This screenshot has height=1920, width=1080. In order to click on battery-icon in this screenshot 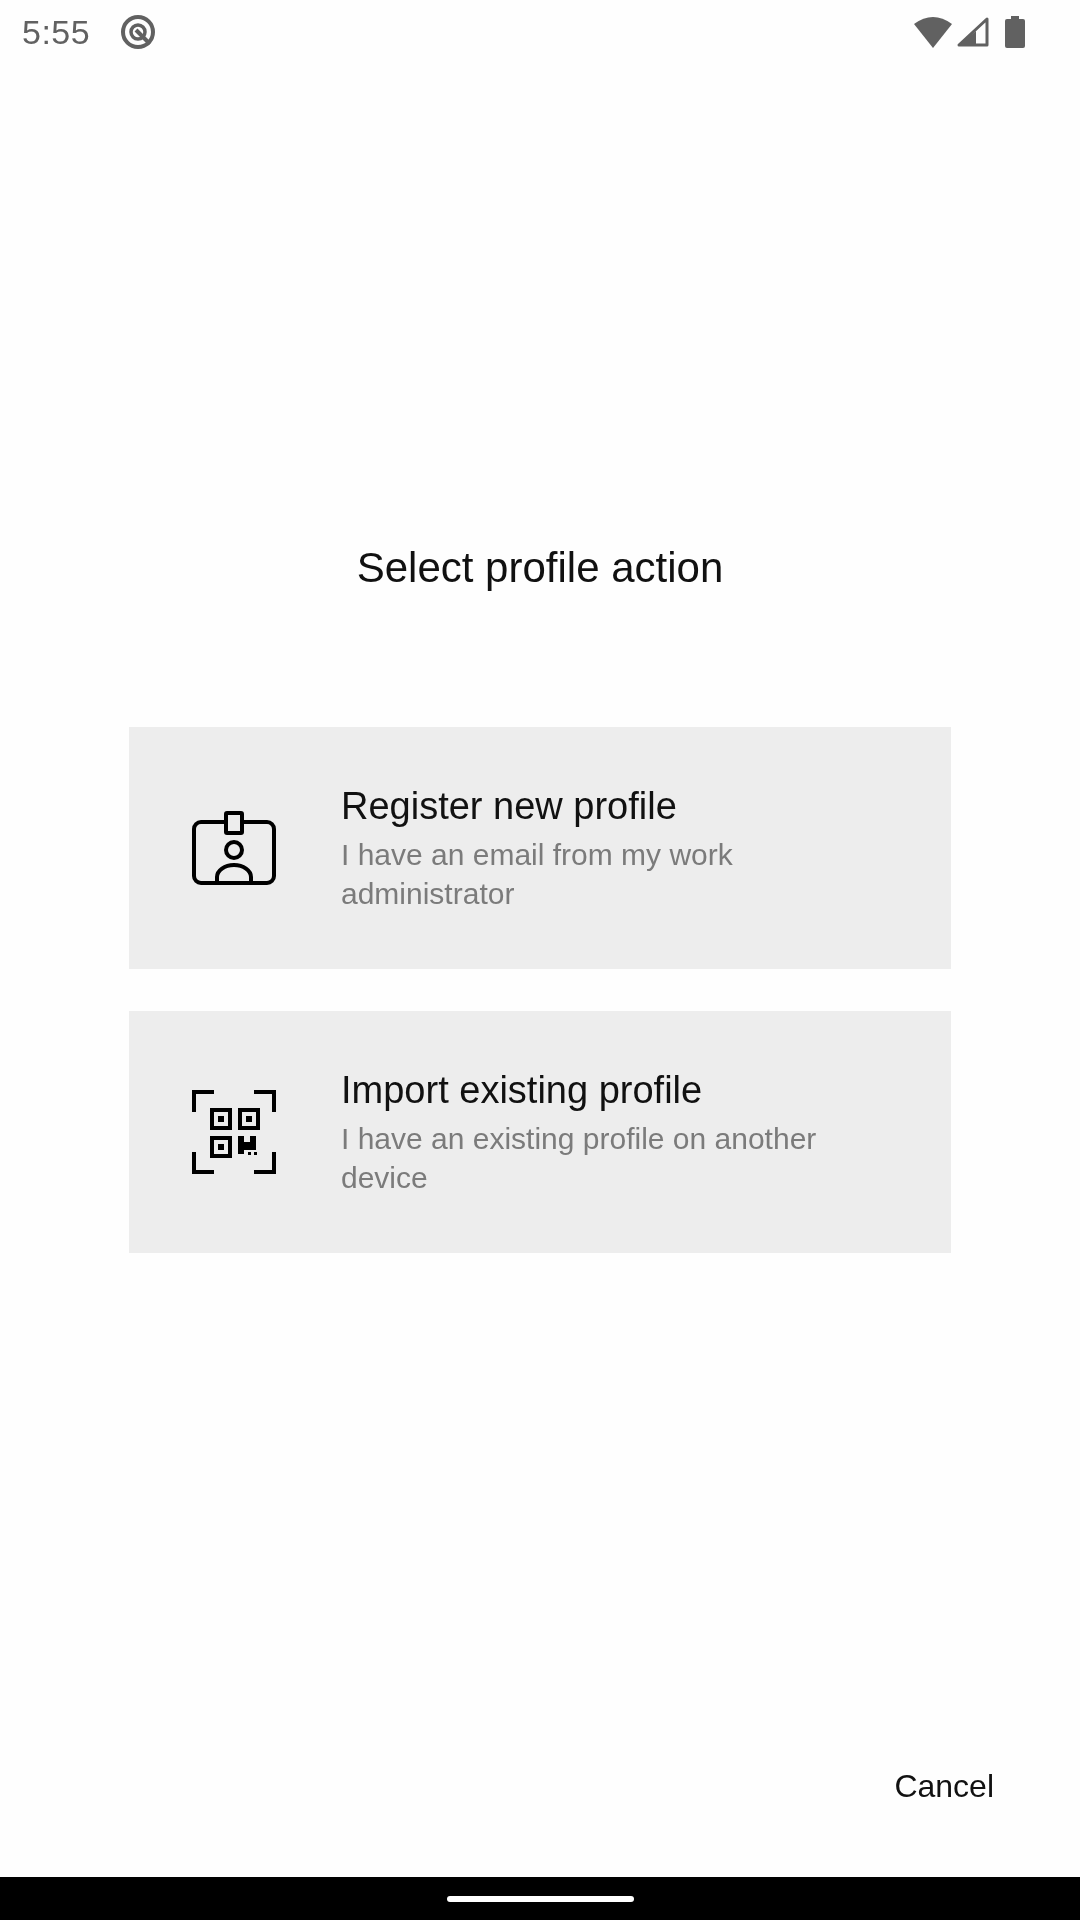, I will do `click(1015, 32)`.